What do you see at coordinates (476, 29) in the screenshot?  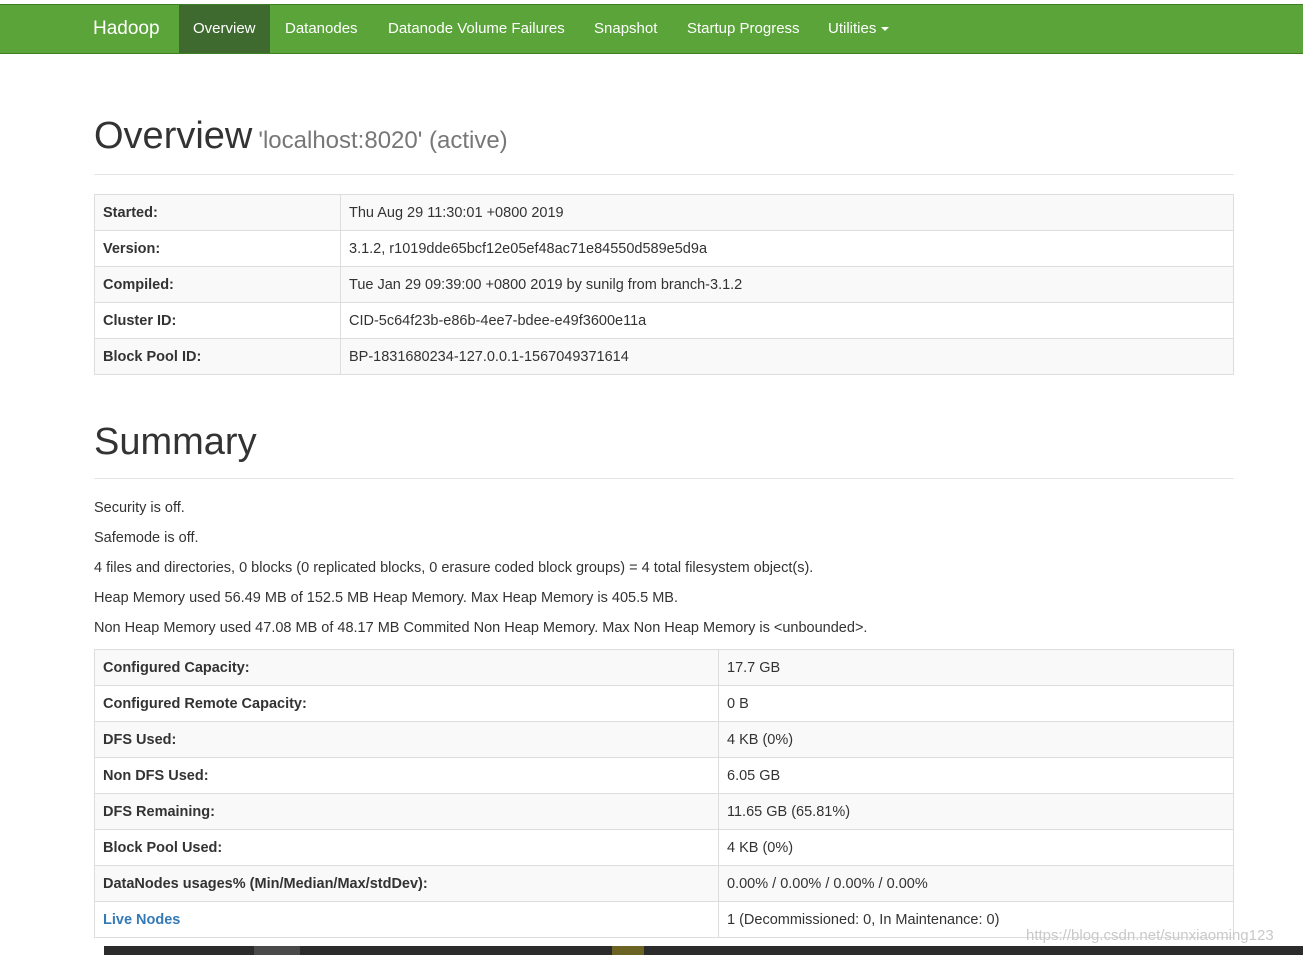 I see `nav-datanode-volume-failures: Datanode Volume Failures` at bounding box center [476, 29].